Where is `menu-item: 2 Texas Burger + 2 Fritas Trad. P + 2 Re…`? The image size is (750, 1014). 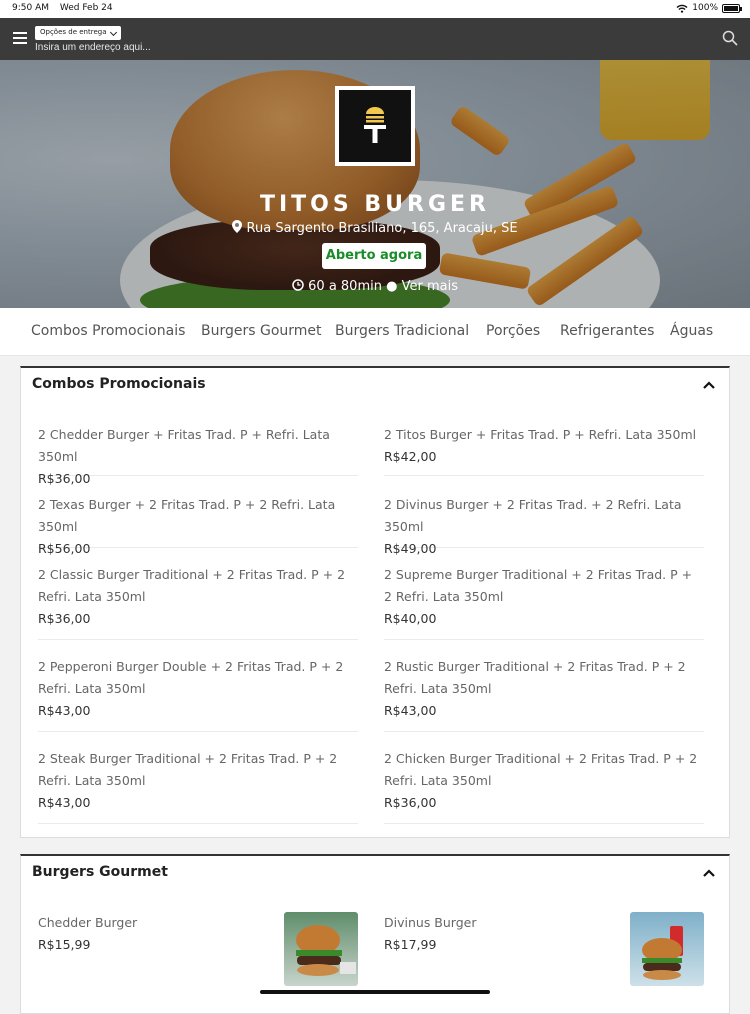
menu-item: 2 Texas Burger + 2 Fritas Trad. P + 2 Re… is located at coordinates (198, 521).